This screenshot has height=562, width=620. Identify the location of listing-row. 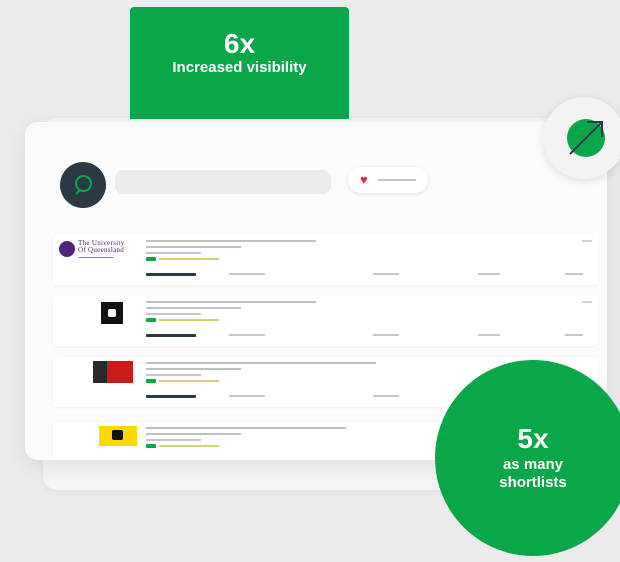
(325, 321).